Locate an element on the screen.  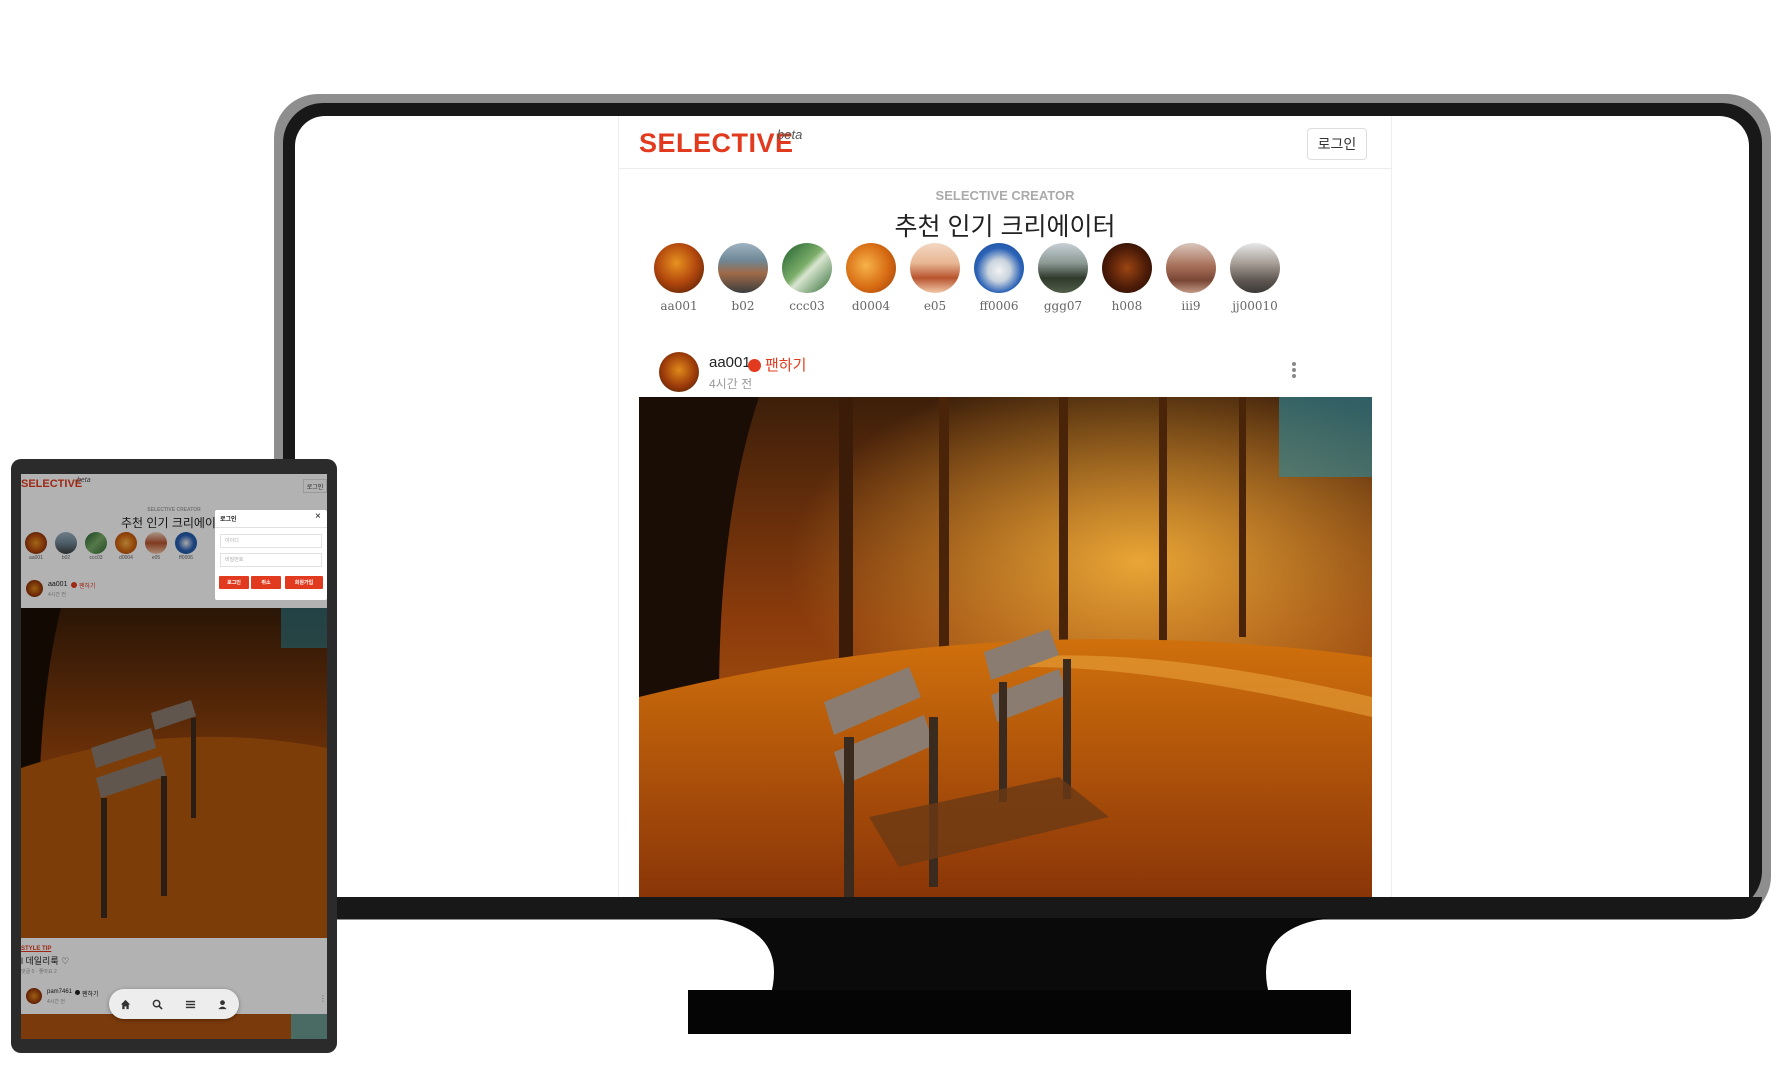
creator-name: ggg07 is located at coordinates (1063, 306).